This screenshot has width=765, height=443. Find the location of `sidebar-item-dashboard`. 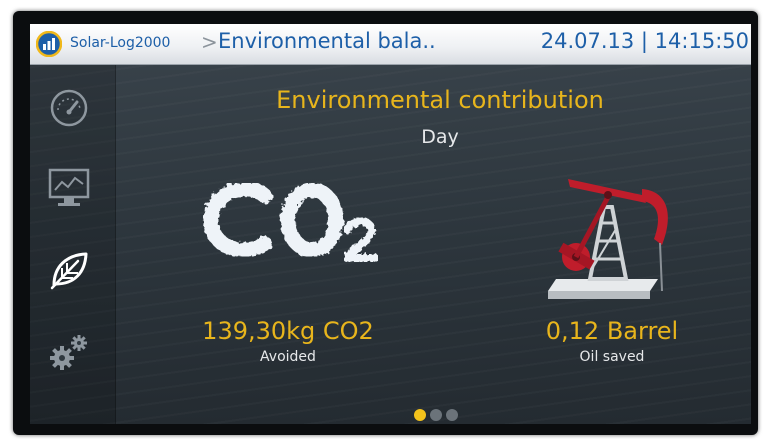

sidebar-item-dashboard is located at coordinates (69, 110).